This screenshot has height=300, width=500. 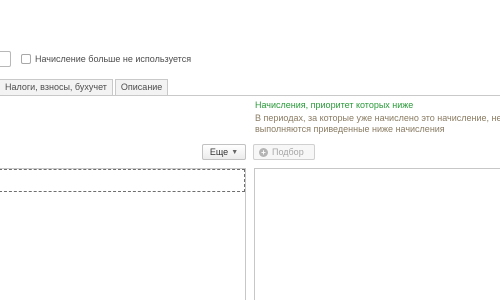 What do you see at coordinates (334, 105) in the screenshot?
I see `lower-priority-title: Начисления, приоритет которых ниже` at bounding box center [334, 105].